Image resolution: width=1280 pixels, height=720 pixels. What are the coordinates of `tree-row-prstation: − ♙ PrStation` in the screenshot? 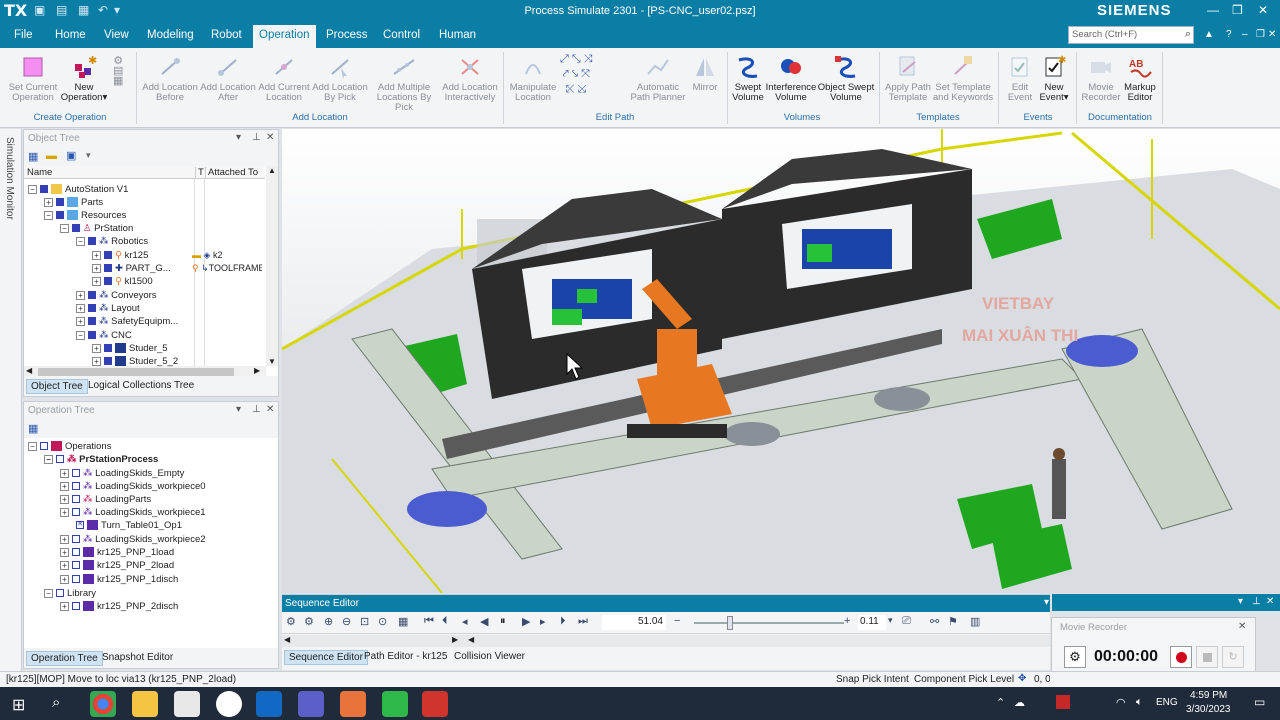 It's located at (96, 229).